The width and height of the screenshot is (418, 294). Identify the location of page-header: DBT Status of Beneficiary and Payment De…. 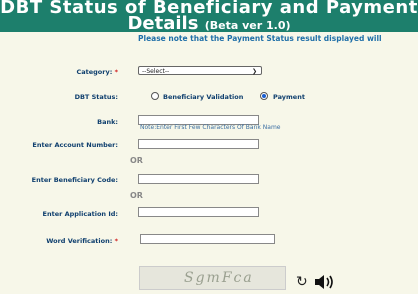
(209, 17).